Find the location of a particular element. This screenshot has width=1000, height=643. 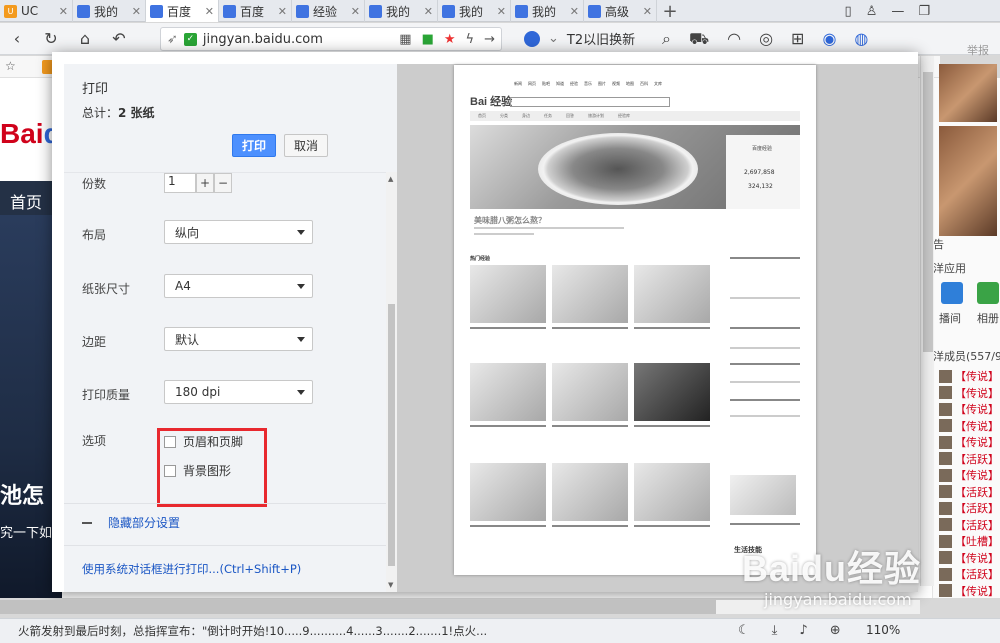

cart-icon: ⛟ is located at coordinates (699, 39).